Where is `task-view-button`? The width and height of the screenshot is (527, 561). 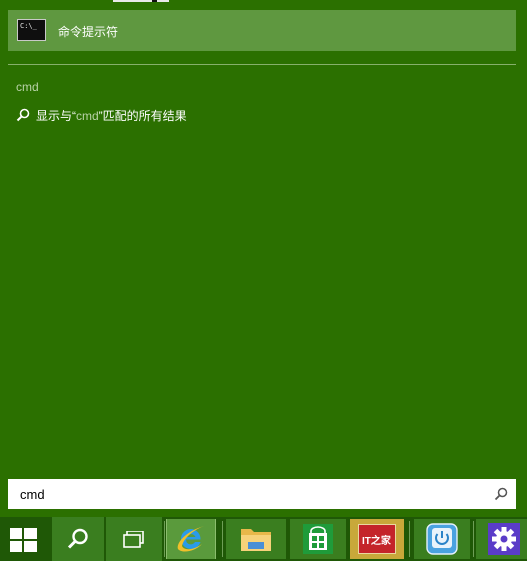
task-view-button is located at coordinates (134, 539).